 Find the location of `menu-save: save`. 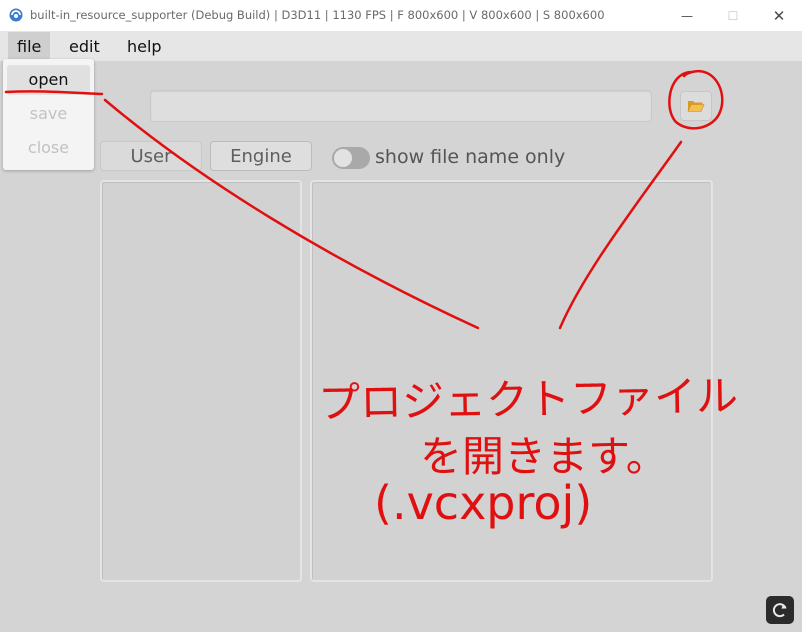

menu-save: save is located at coordinates (48, 113).